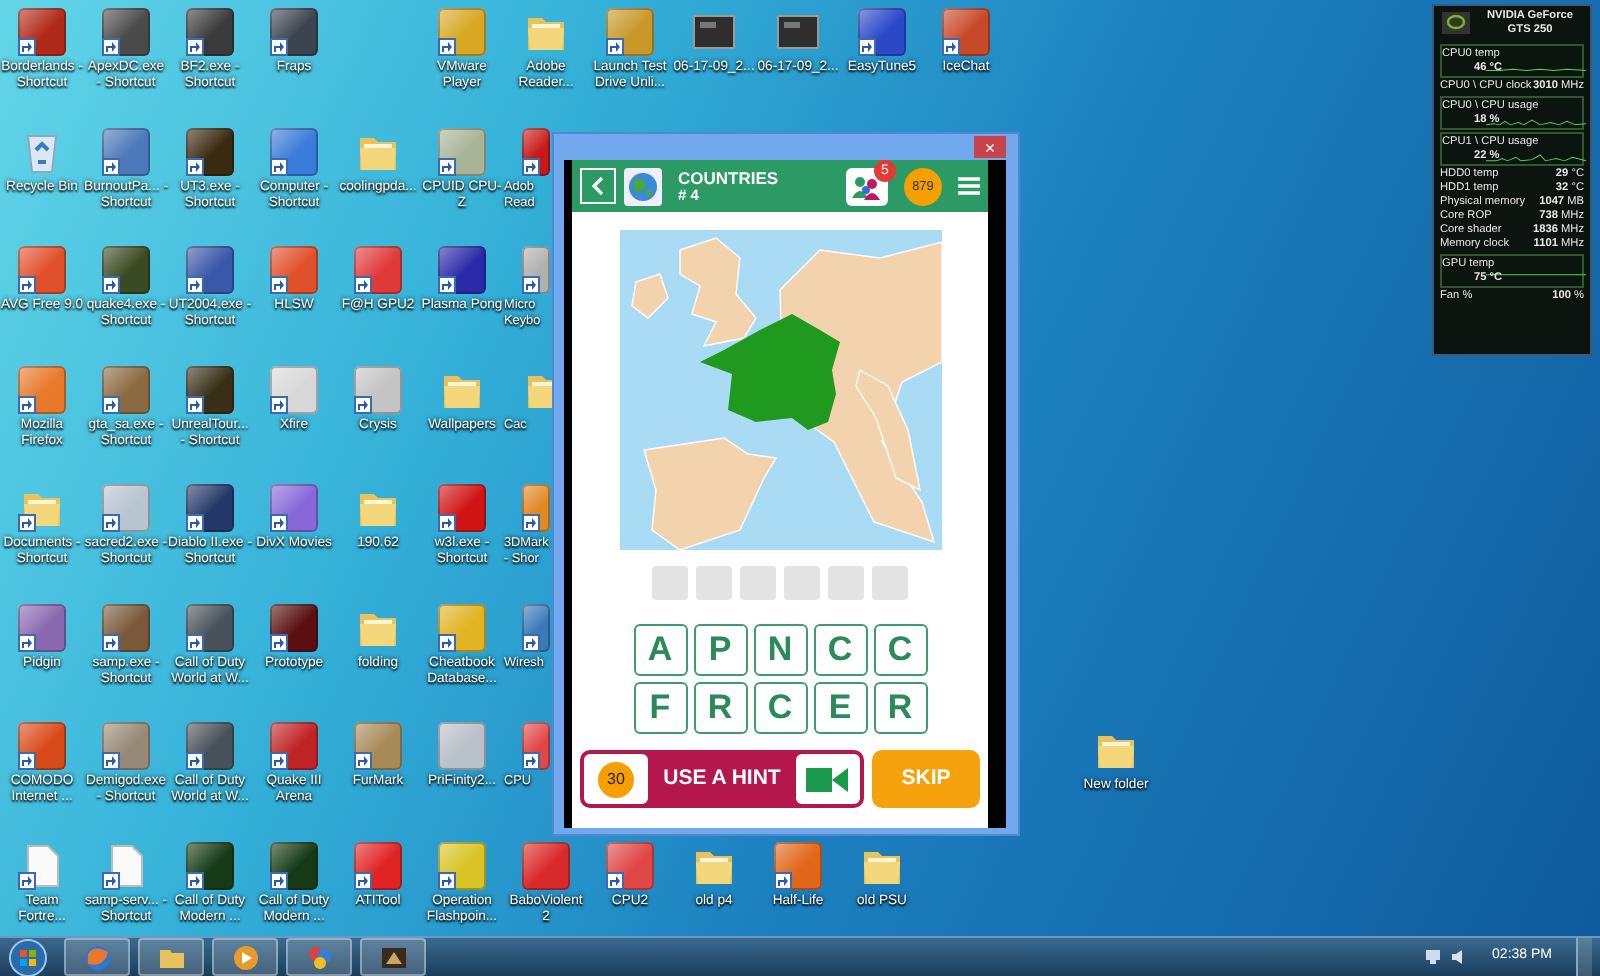 This screenshot has height=976, width=1600. Describe the element at coordinates (598, 186) in the screenshot. I see `back-button` at that location.